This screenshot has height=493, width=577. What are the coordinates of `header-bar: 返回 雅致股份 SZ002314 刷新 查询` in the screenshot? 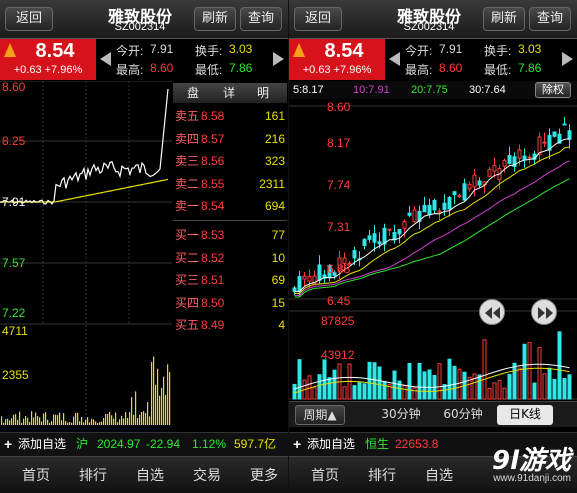 It's located at (144, 19).